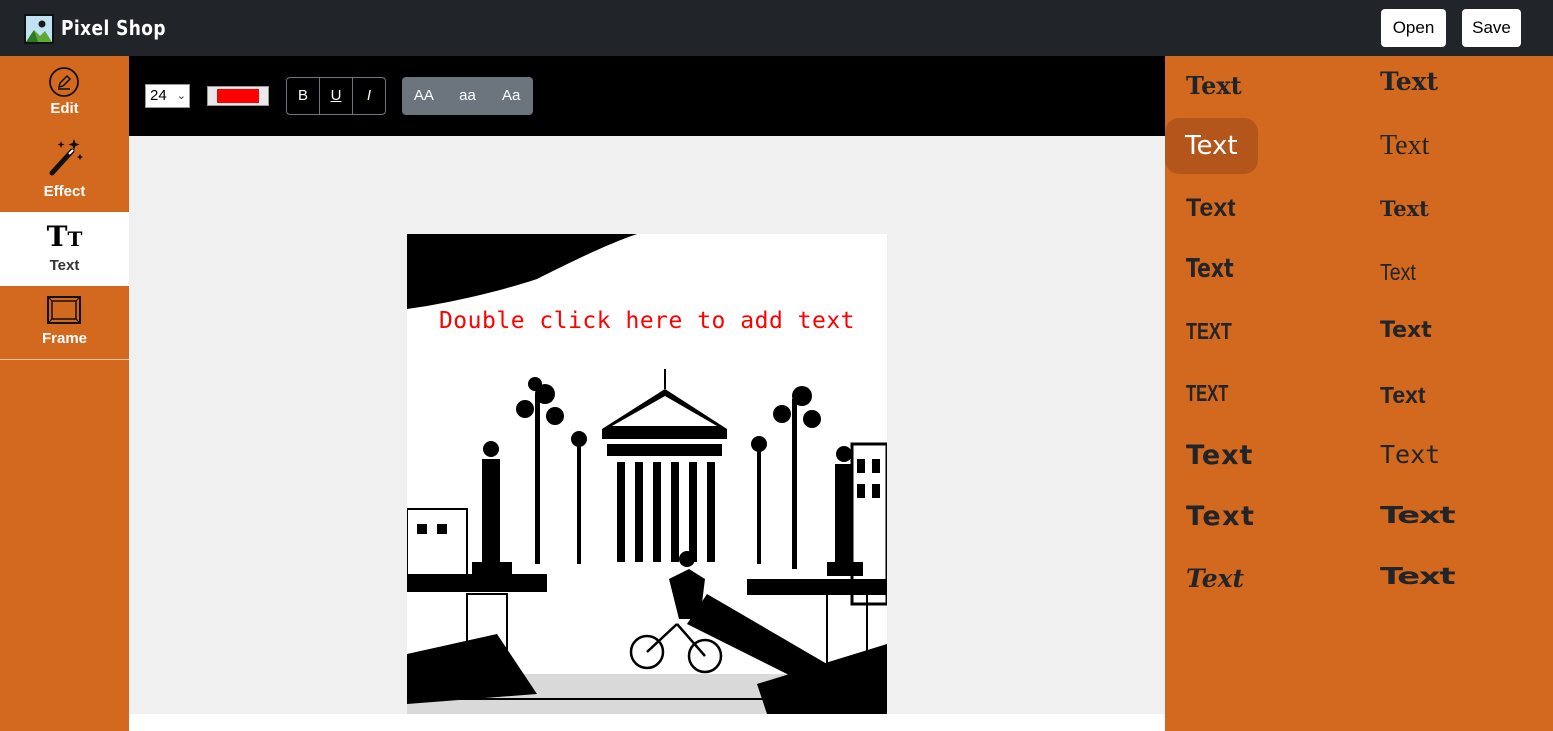 The image size is (1553, 731). What do you see at coordinates (1211, 146) in the screenshot?
I see `font-option-selected: Text` at bounding box center [1211, 146].